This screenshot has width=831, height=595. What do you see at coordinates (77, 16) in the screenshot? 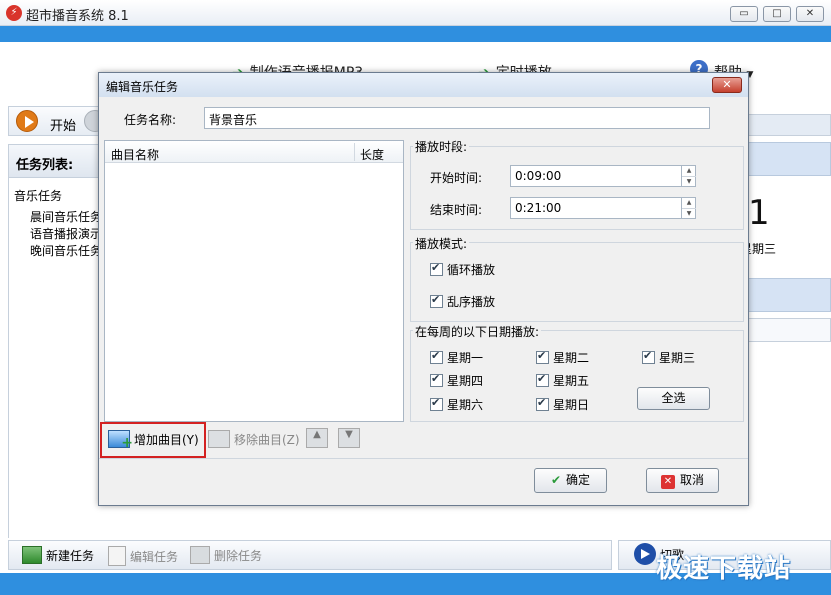
I see `app-title: 超市播音系统 8.1` at bounding box center [77, 16].